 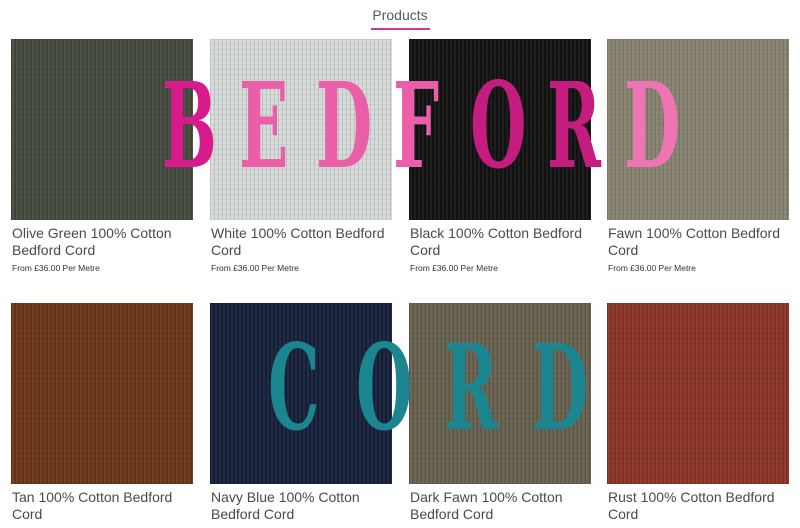 What do you see at coordinates (400, 29) in the screenshot?
I see `title-underline` at bounding box center [400, 29].